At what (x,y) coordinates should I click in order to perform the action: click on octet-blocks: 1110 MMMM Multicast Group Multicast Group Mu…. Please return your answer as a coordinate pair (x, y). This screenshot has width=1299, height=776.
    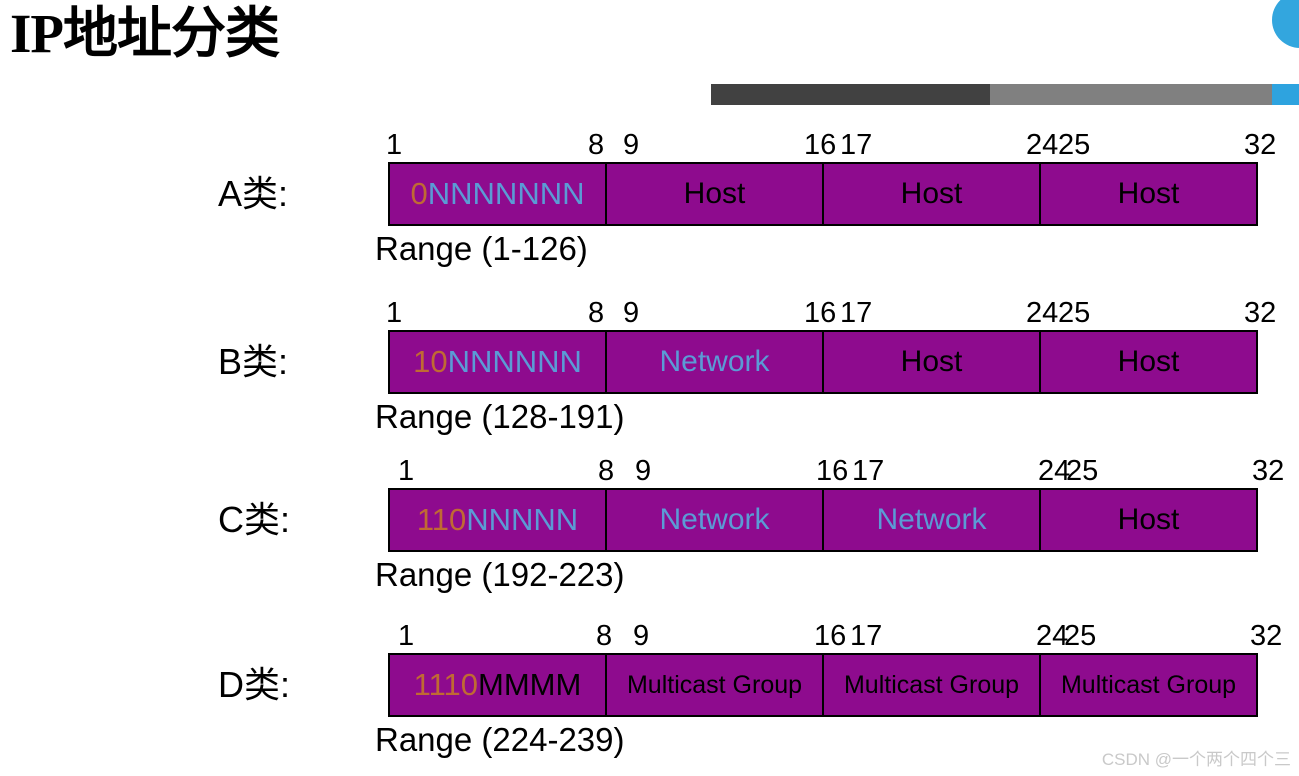
    Looking at the image, I should click on (823, 685).